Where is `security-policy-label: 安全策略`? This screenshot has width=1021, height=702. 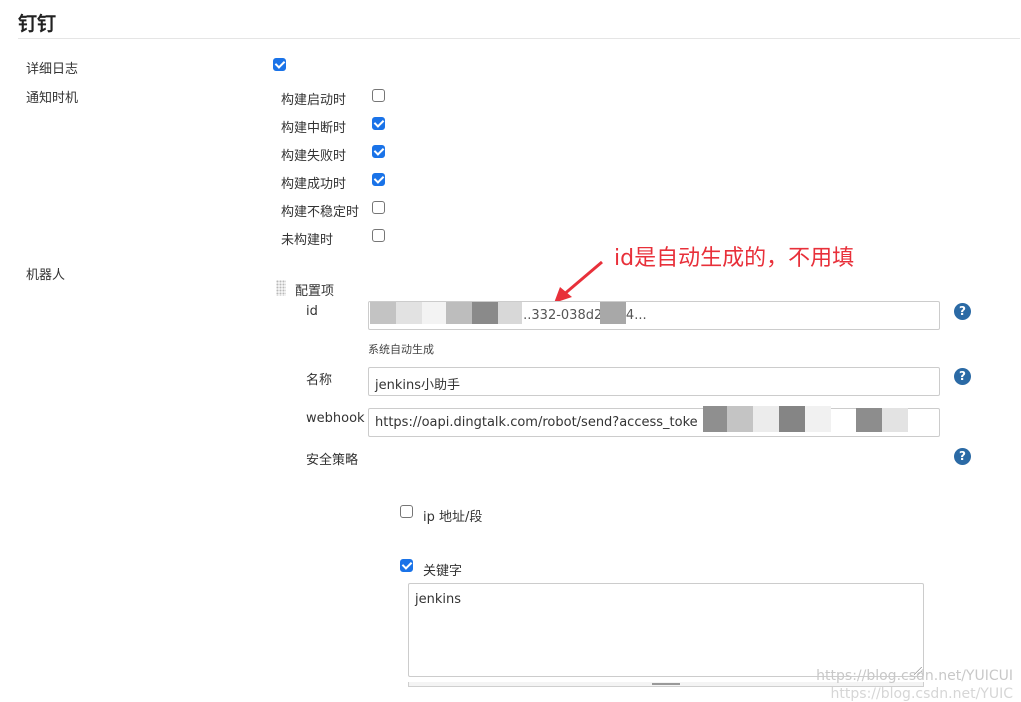
security-policy-label: 安全策略 is located at coordinates (332, 460).